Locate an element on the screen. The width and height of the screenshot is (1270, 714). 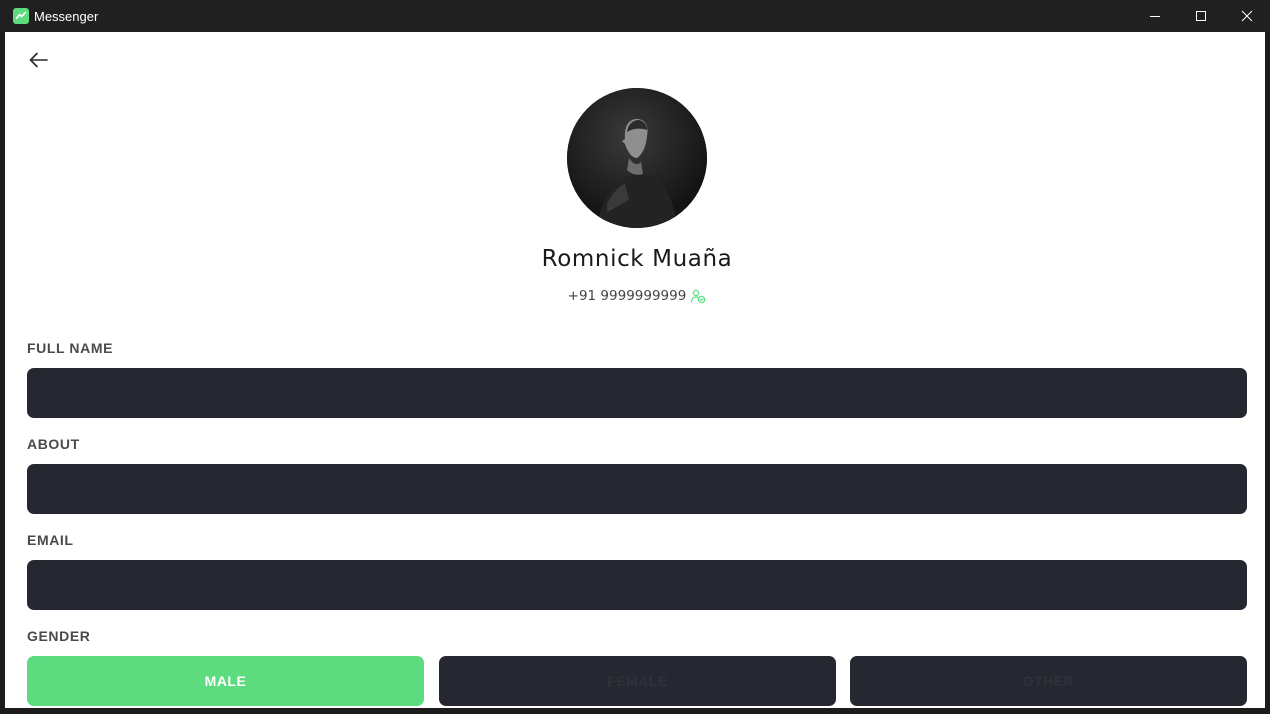
arrow-left-icon is located at coordinates (38, 60).